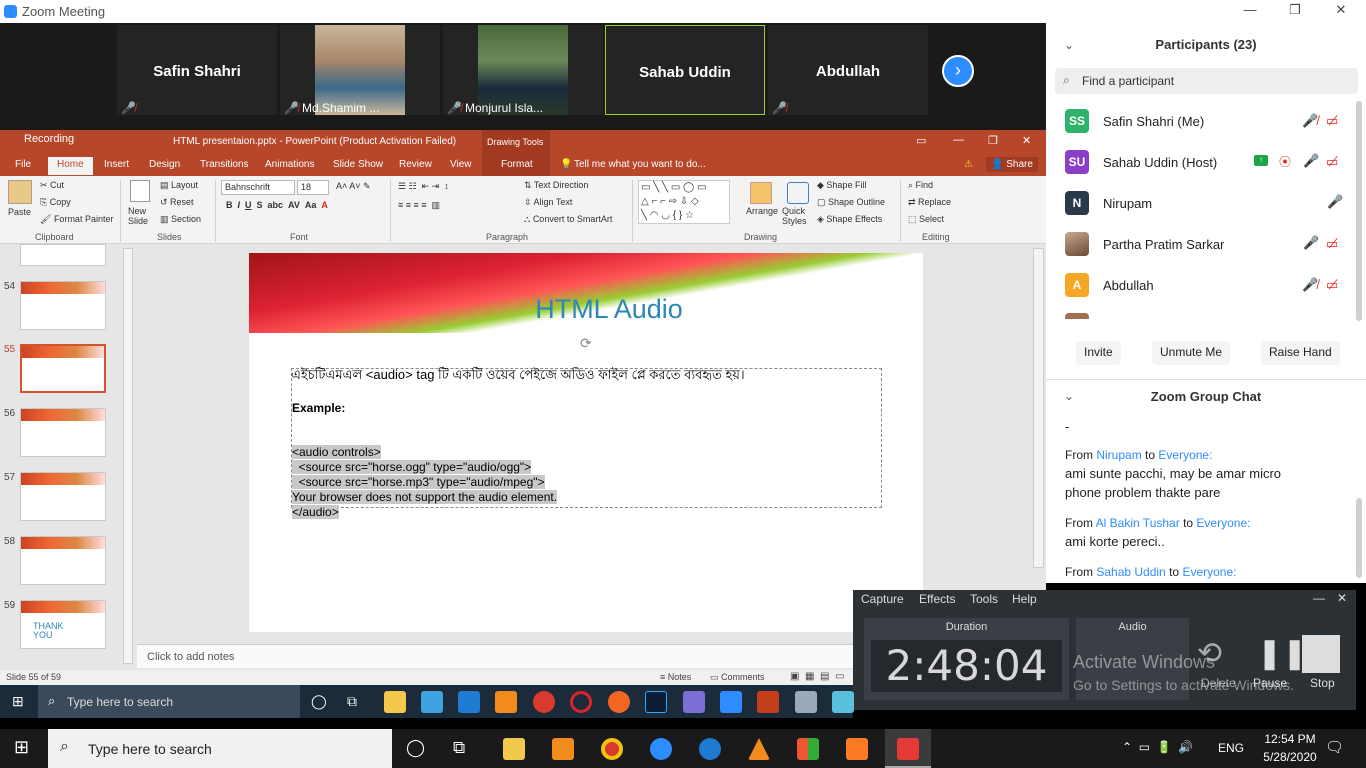 The width and height of the screenshot is (1366, 768). I want to click on participant-search: ⌕ Find a participant, so click(1206, 81).